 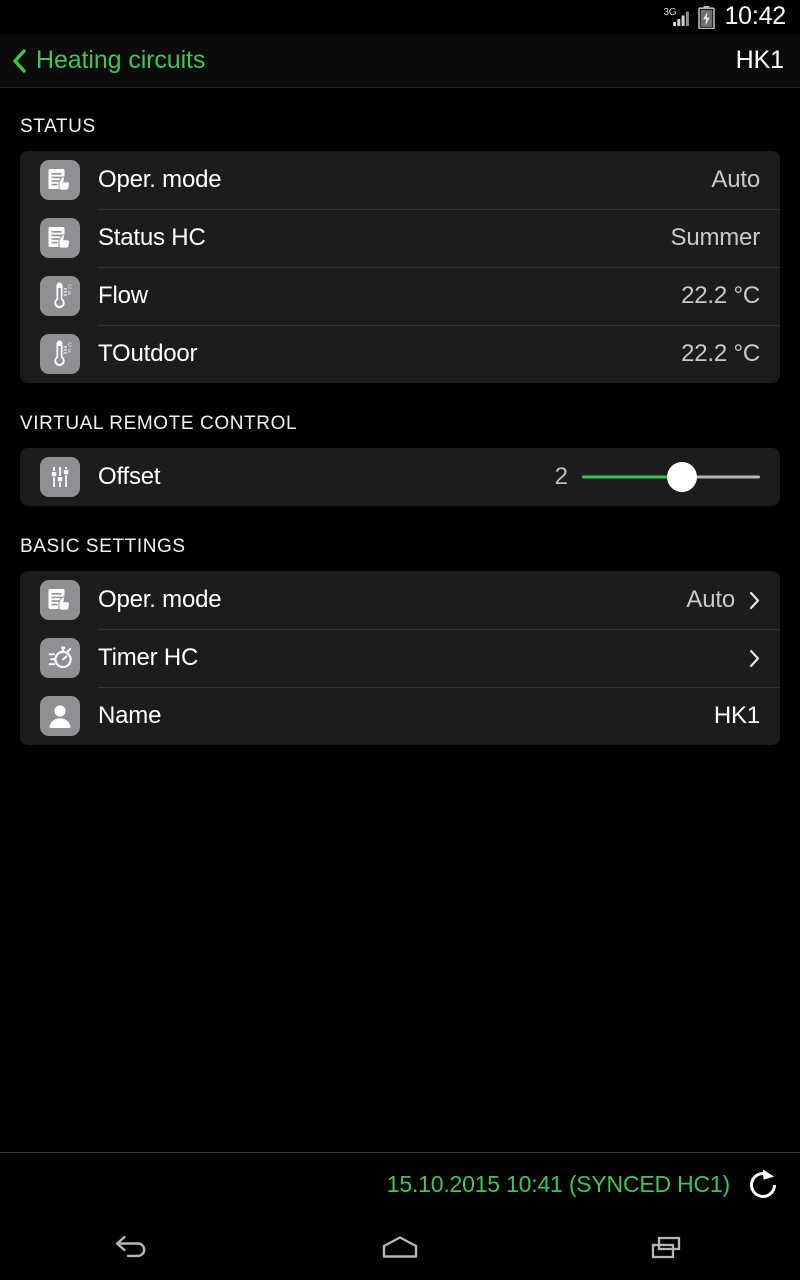 I want to click on virtual-remote-control-card: Offset 2, so click(x=400, y=477).